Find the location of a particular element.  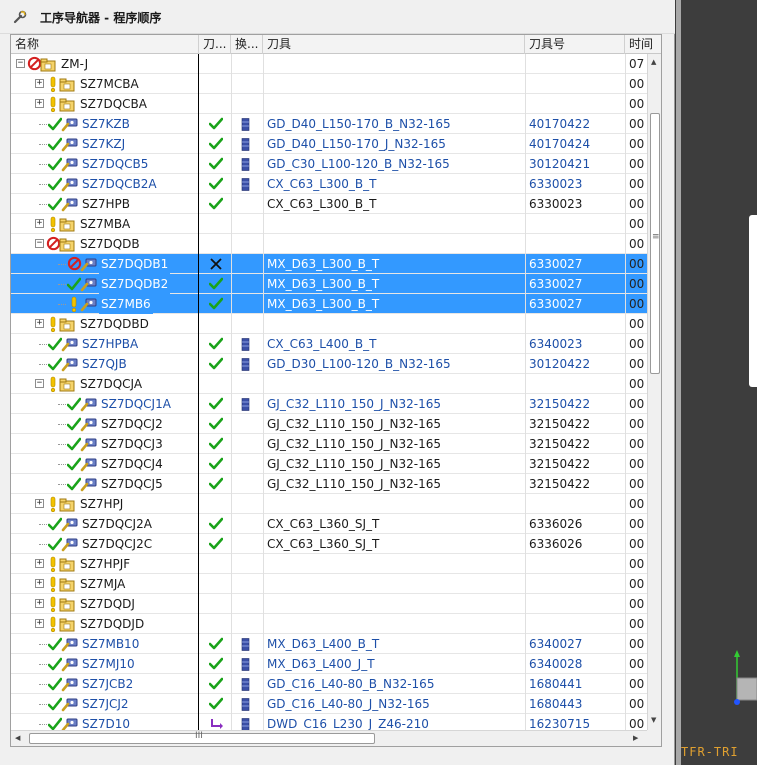

graphics-viewport is located at coordinates (716, 382).